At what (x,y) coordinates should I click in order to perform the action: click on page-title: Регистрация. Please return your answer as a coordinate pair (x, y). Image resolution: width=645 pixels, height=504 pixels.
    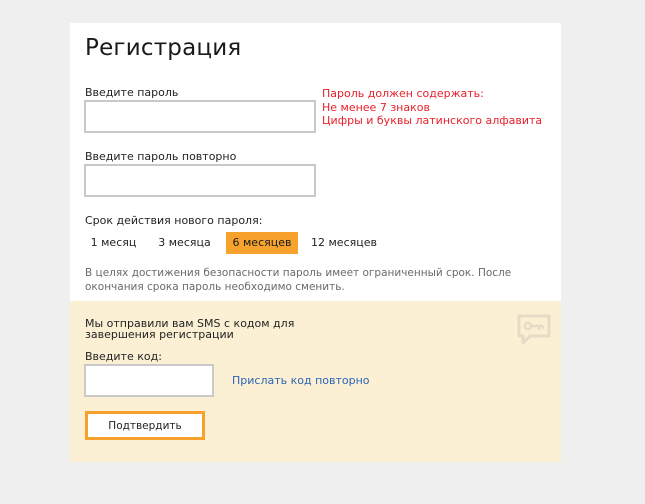
    Looking at the image, I should click on (163, 48).